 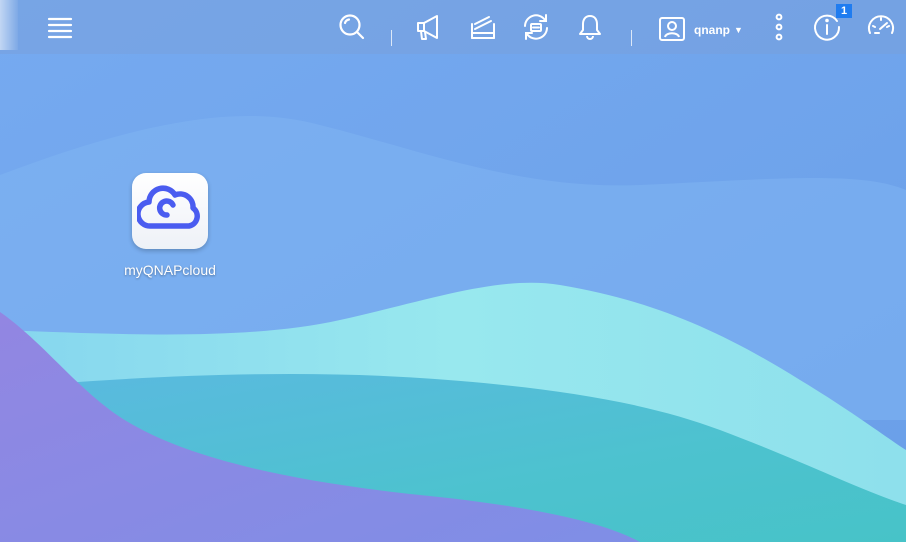 What do you see at coordinates (9, 25) in the screenshot?
I see `taskbar-edge-highlight` at bounding box center [9, 25].